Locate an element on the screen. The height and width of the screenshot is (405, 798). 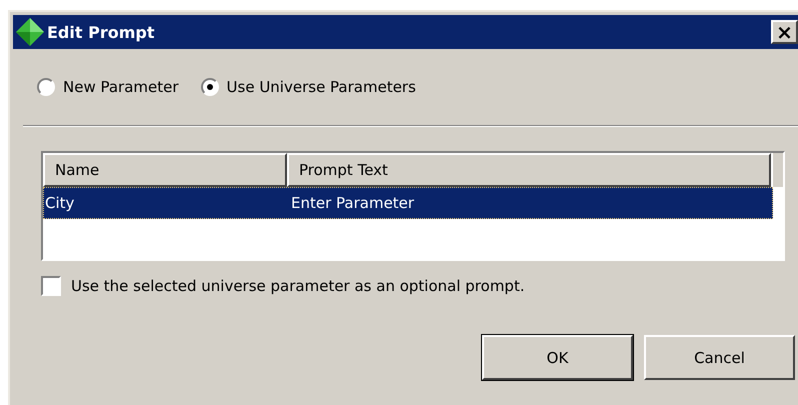
table-row: City Enter Parameter is located at coordinates (408, 203).